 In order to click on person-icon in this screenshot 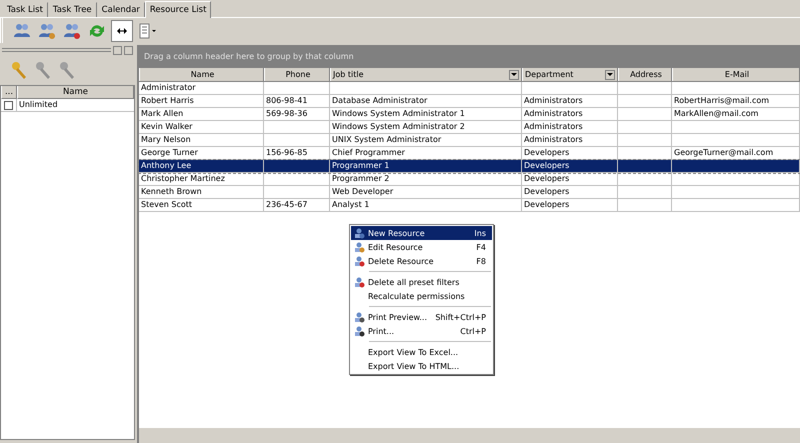, I will do `click(359, 233)`.